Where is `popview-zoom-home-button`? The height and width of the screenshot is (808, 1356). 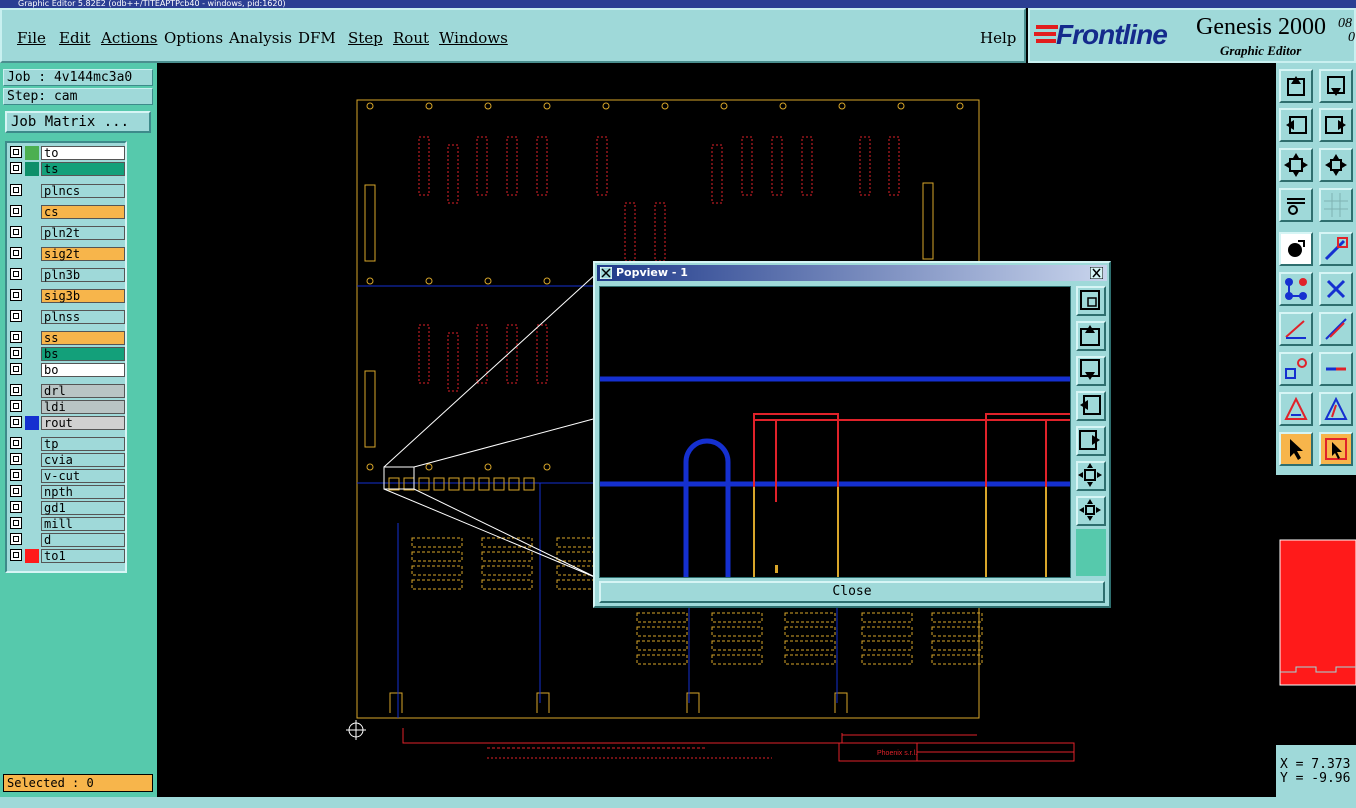 popview-zoom-home-button is located at coordinates (1091, 511).